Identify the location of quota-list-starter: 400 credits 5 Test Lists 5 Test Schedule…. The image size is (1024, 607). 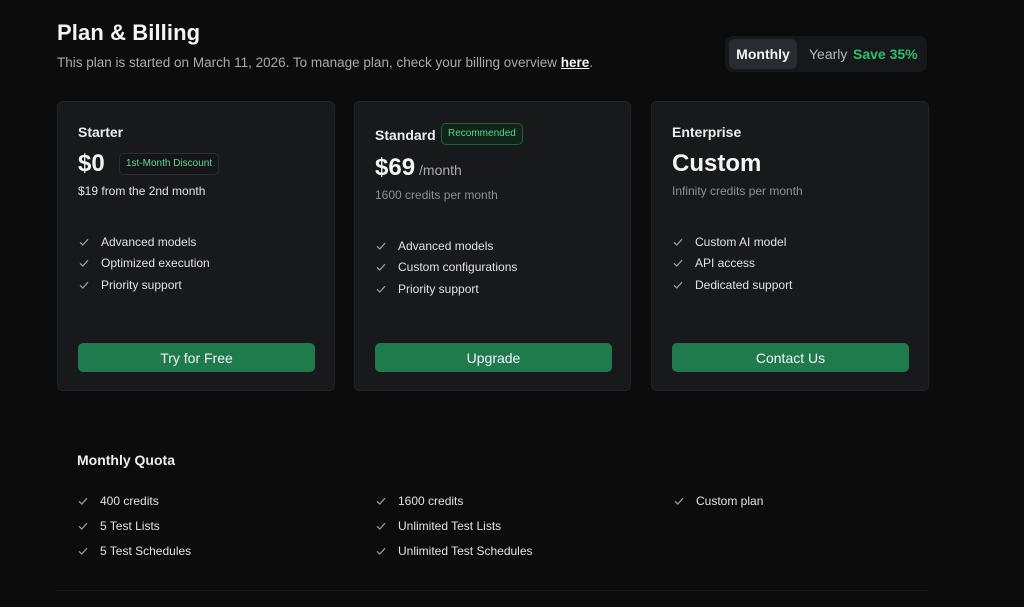
(134, 525).